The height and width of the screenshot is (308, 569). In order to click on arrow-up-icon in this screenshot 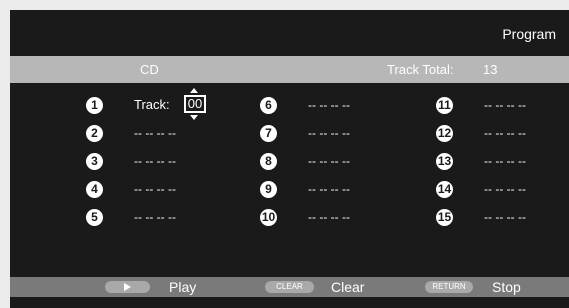, I will do `click(194, 90)`.